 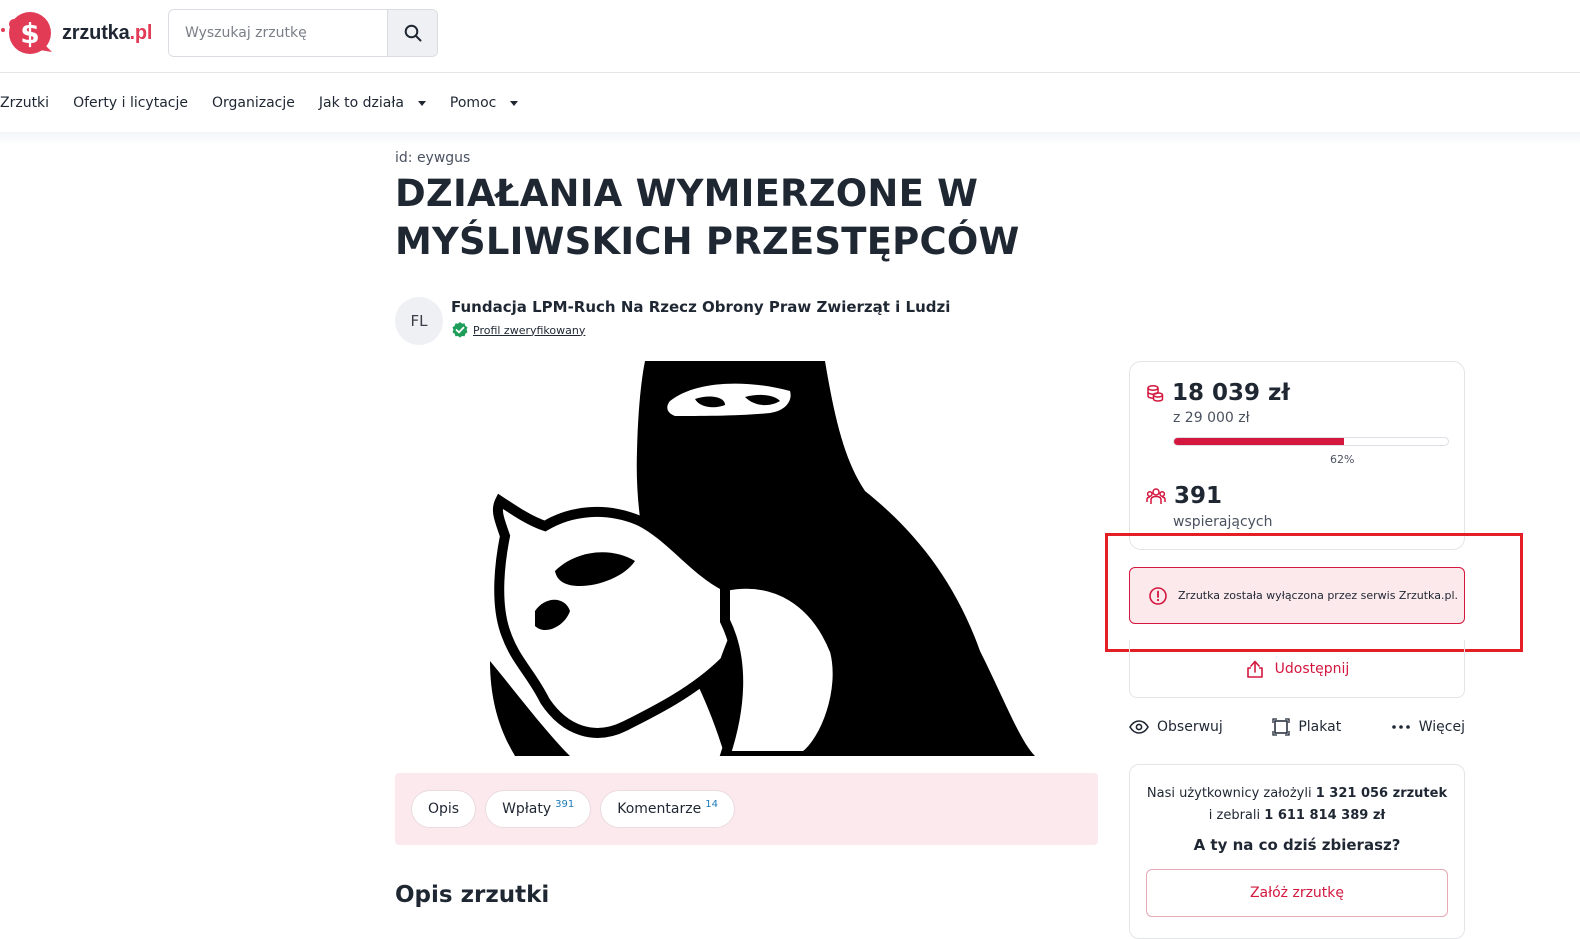 I want to click on raised-amount: 18 039 zł, so click(x=1231, y=393).